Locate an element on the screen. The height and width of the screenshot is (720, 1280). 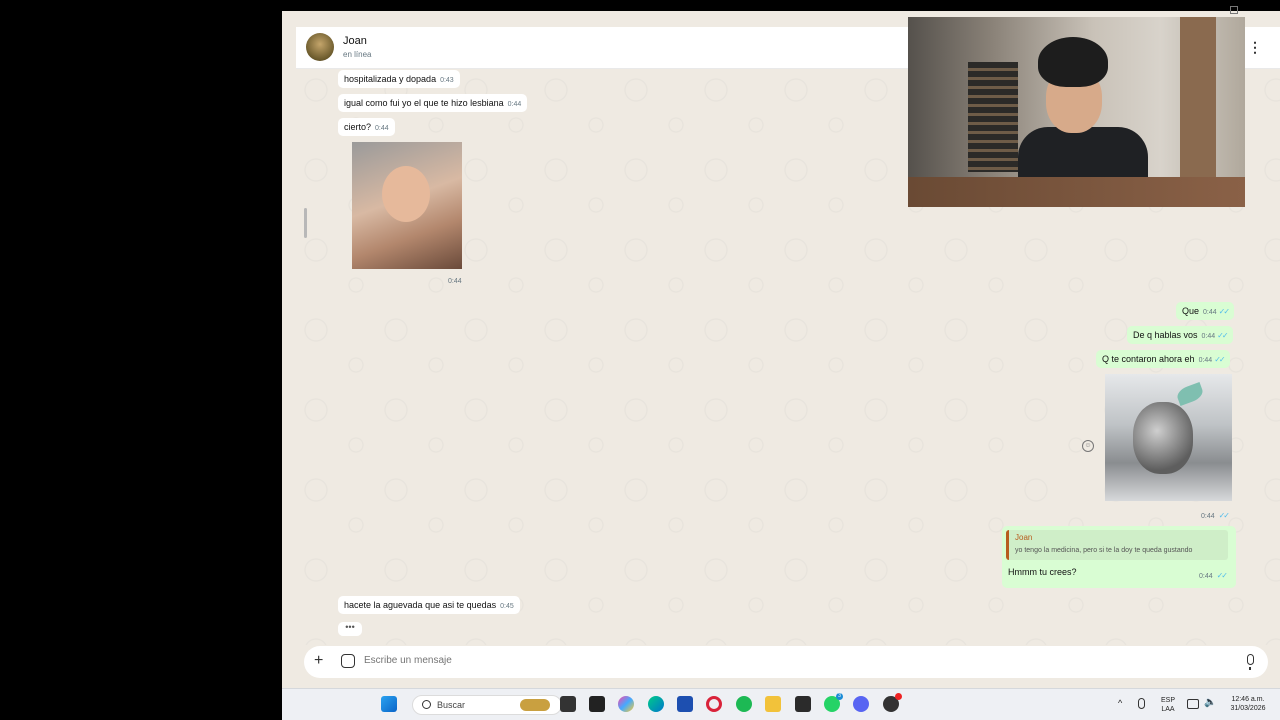
search-label: Buscar is located at coordinates (451, 705).